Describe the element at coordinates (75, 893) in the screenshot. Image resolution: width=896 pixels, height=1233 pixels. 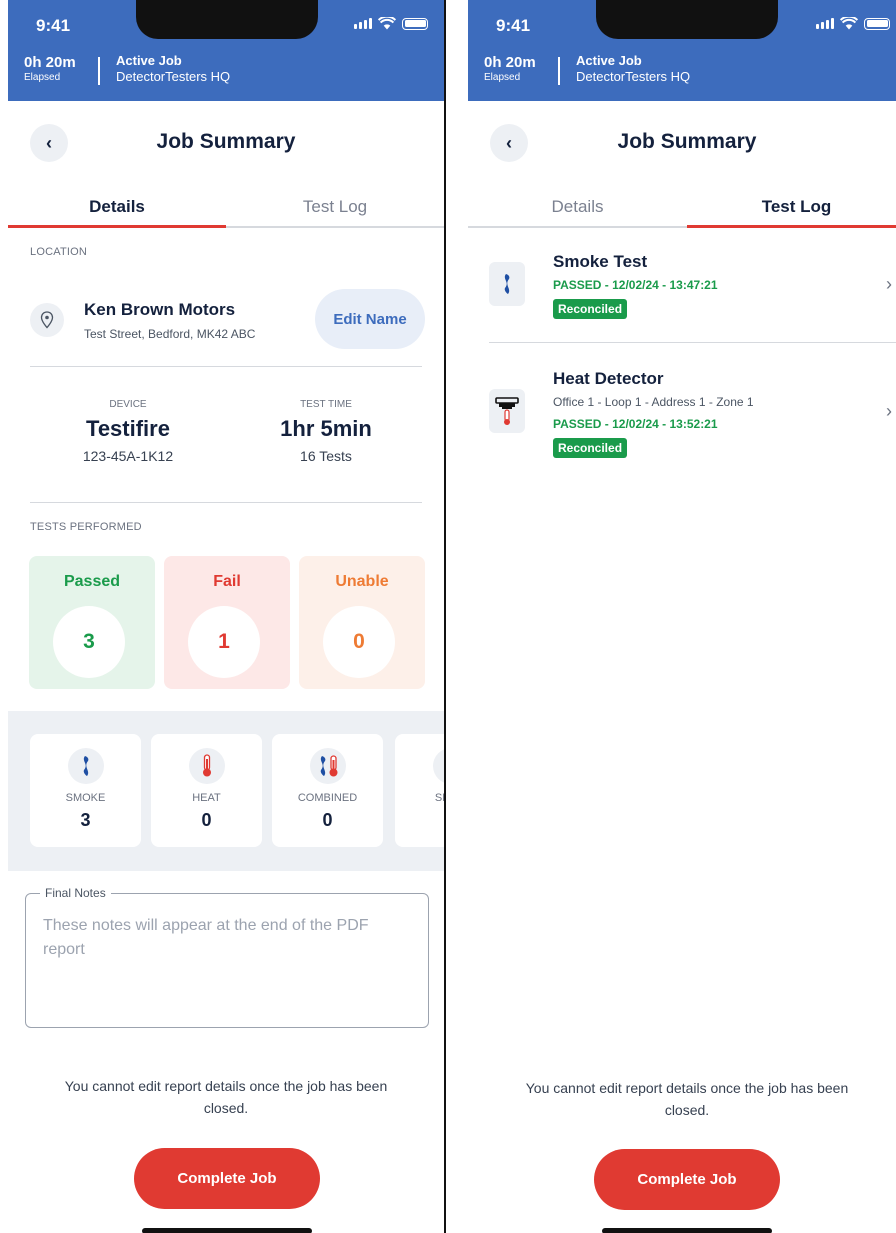
I see `final-notes-label: Final Notes` at that location.